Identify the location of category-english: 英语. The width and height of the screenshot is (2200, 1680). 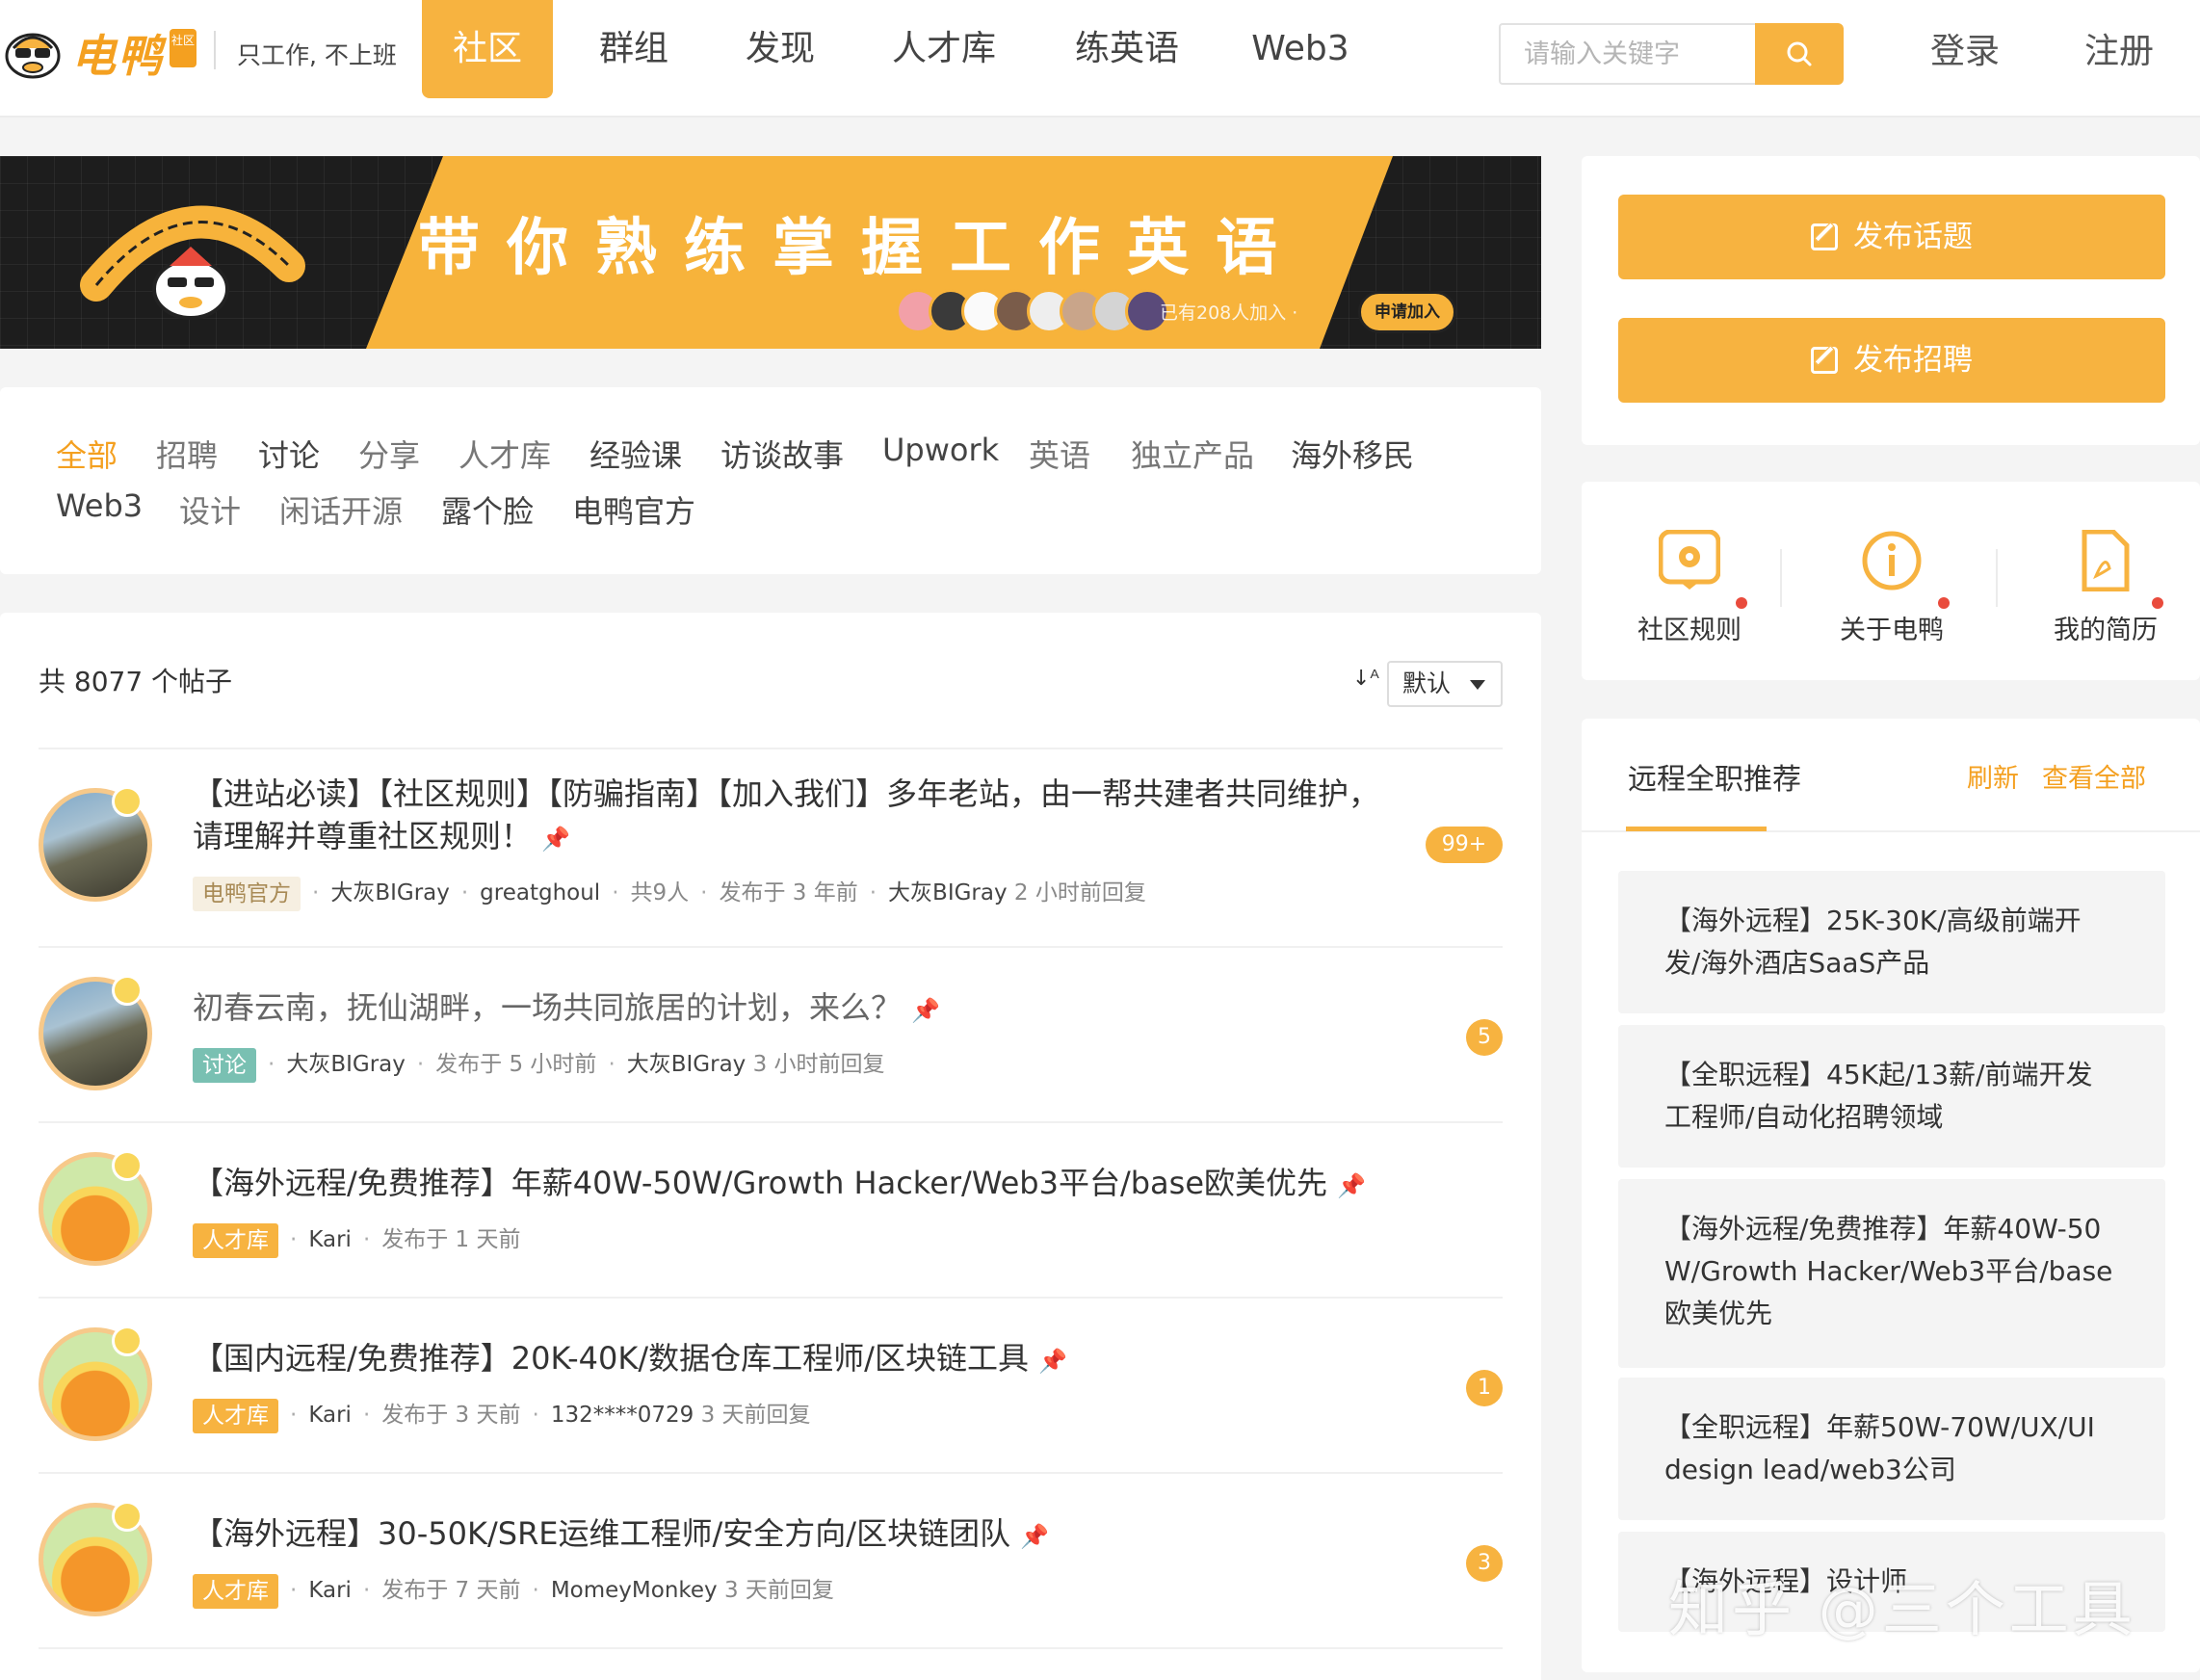
(1059, 454).